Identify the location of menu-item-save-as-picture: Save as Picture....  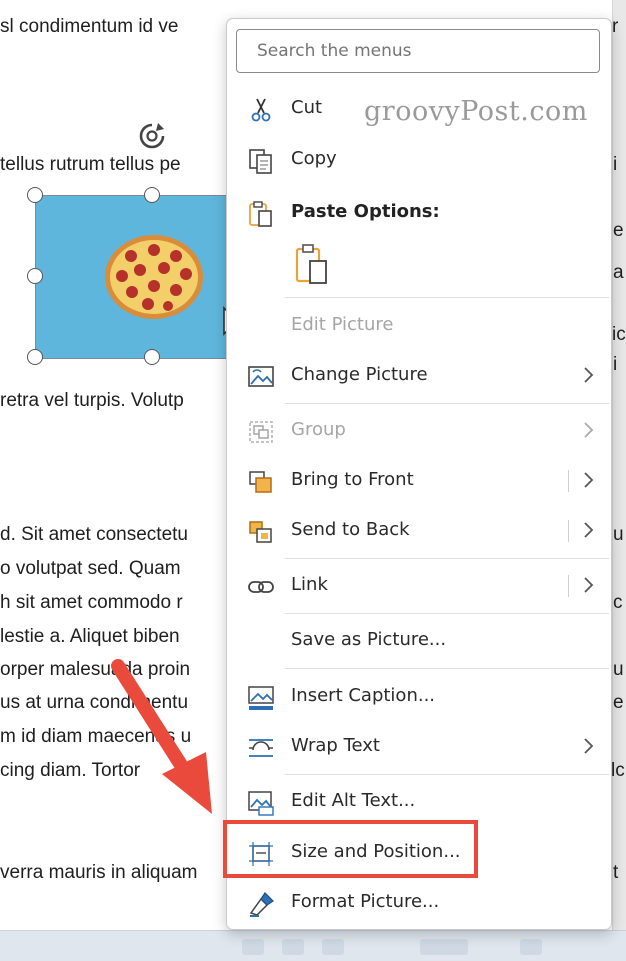
(419, 641).